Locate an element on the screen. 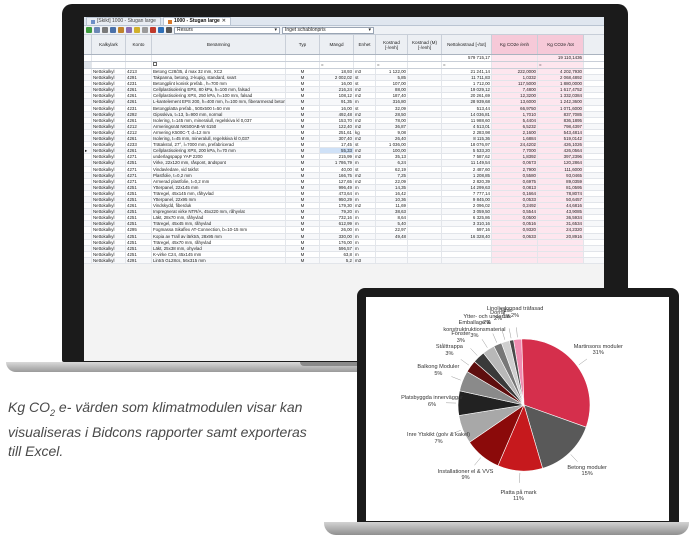 This screenshot has height=535, width=689. table-cell: 19 029,12 is located at coordinates (467, 90).